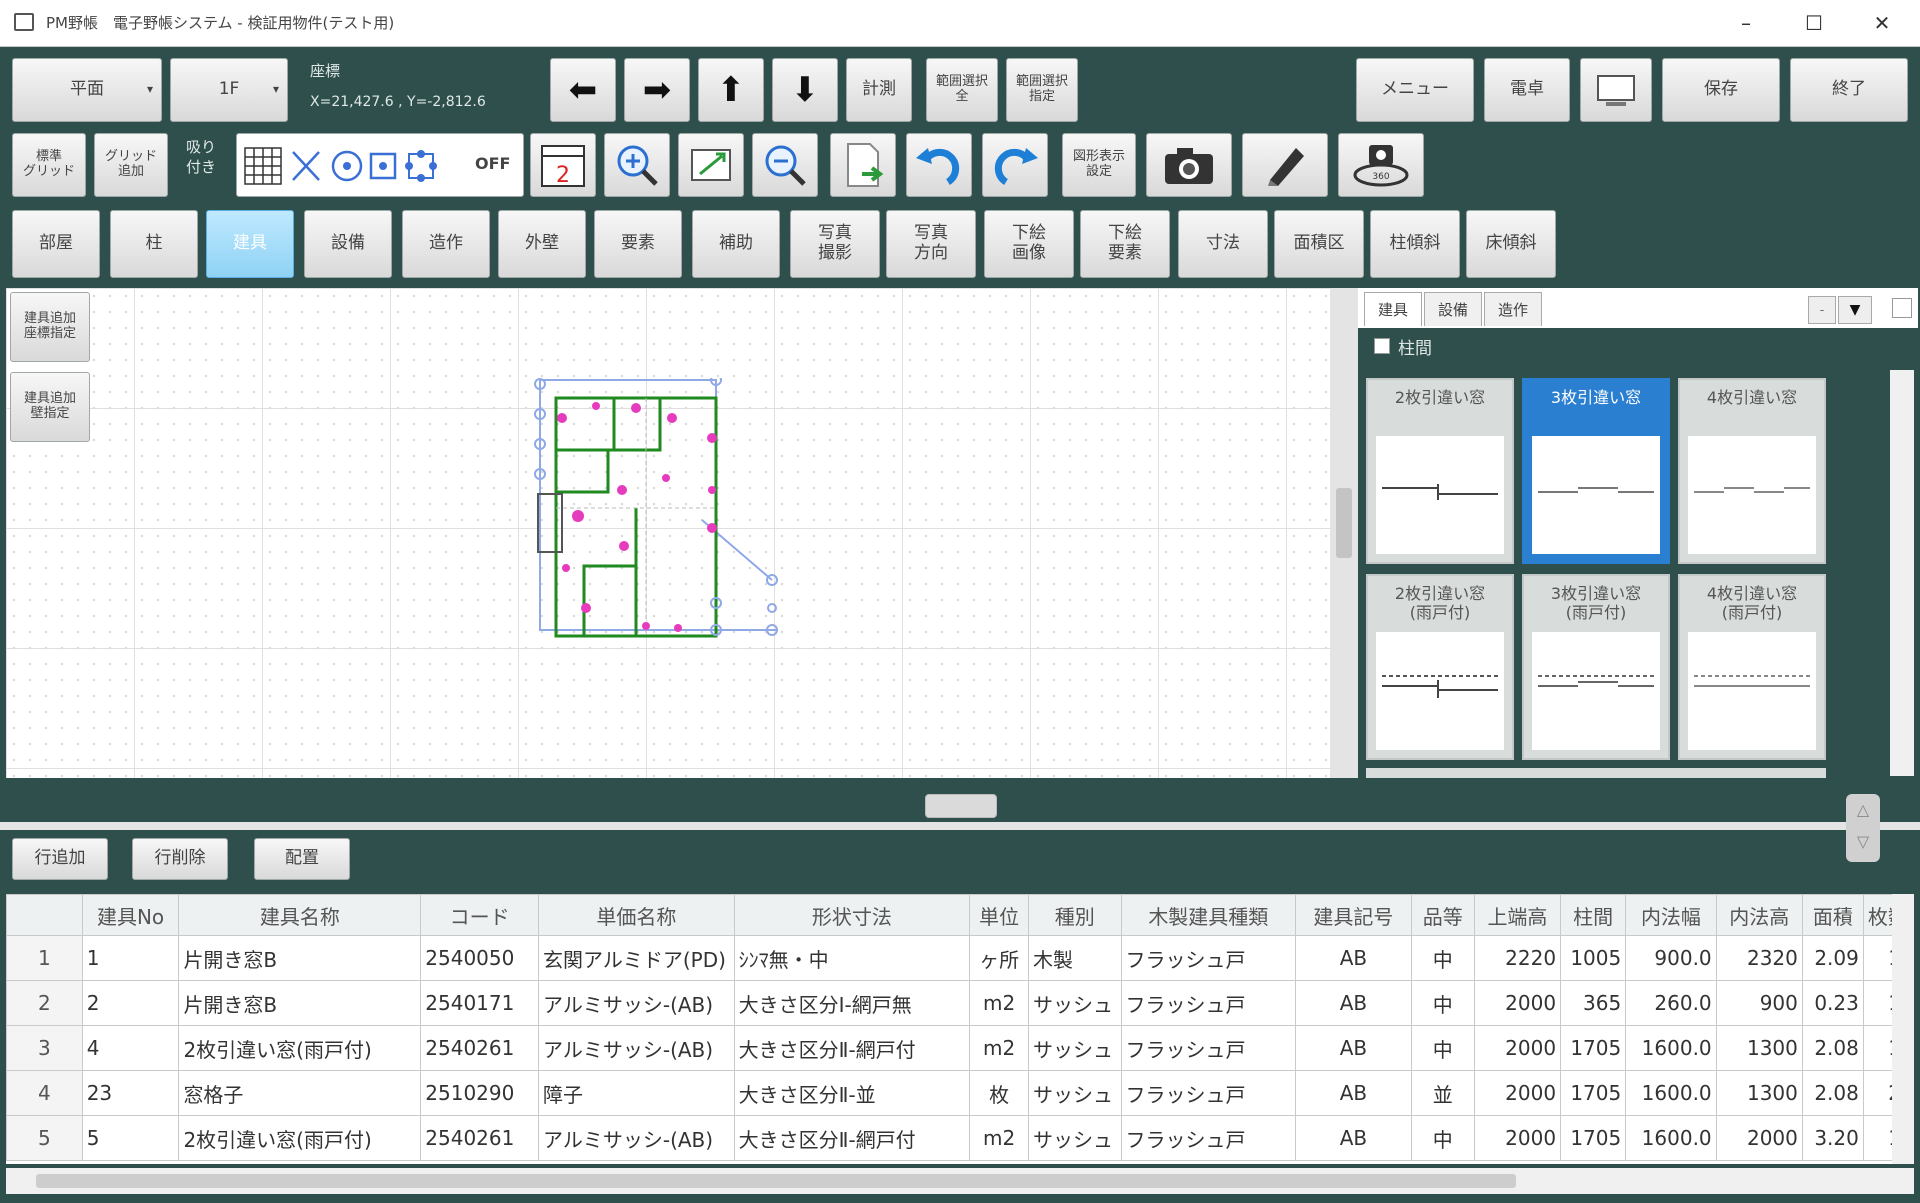 The width and height of the screenshot is (1920, 1203). What do you see at coordinates (1593, 958) in the screenshot?
I see `table-cell: 1005` at bounding box center [1593, 958].